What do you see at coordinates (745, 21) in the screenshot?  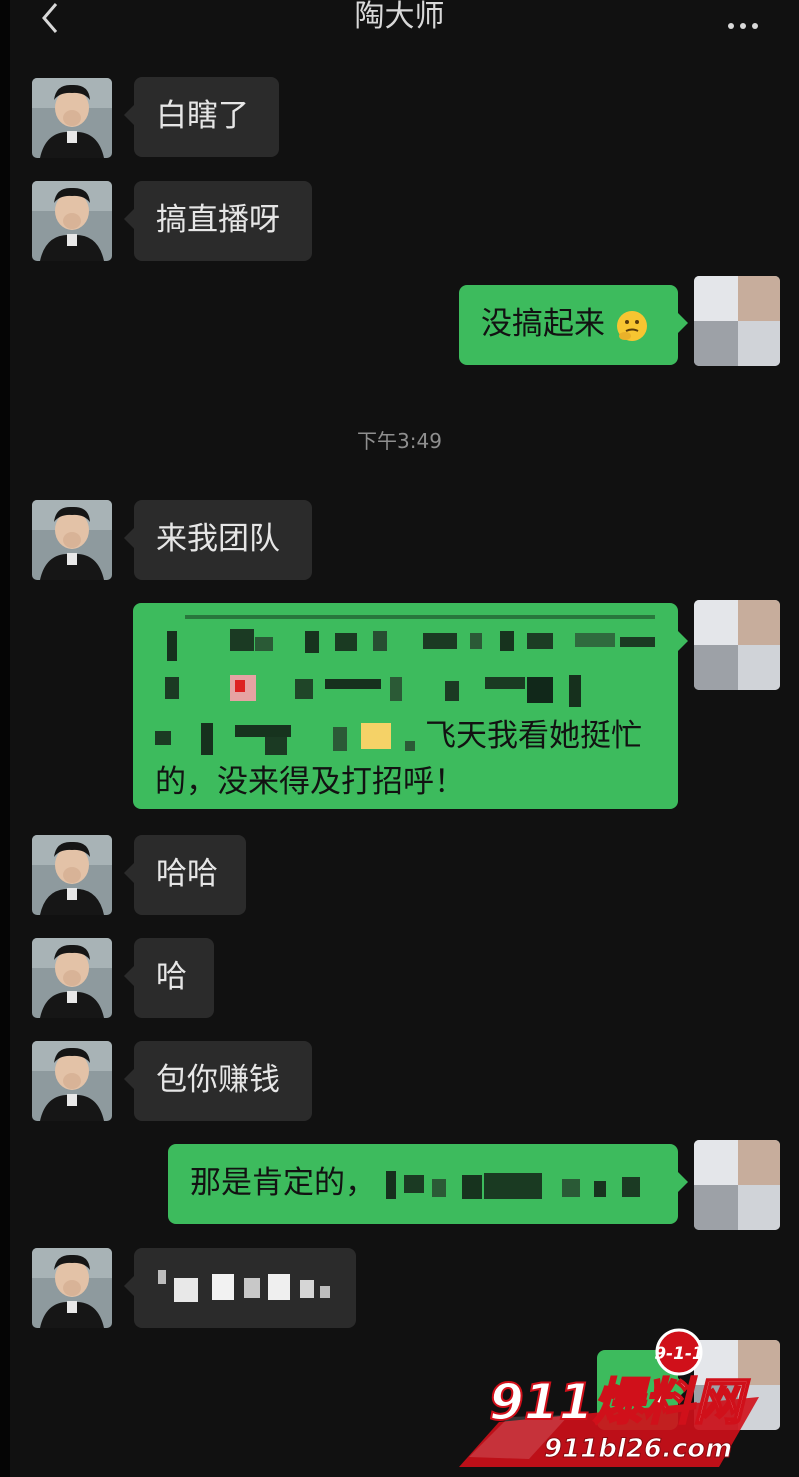 I see `more-dots-icon` at bounding box center [745, 21].